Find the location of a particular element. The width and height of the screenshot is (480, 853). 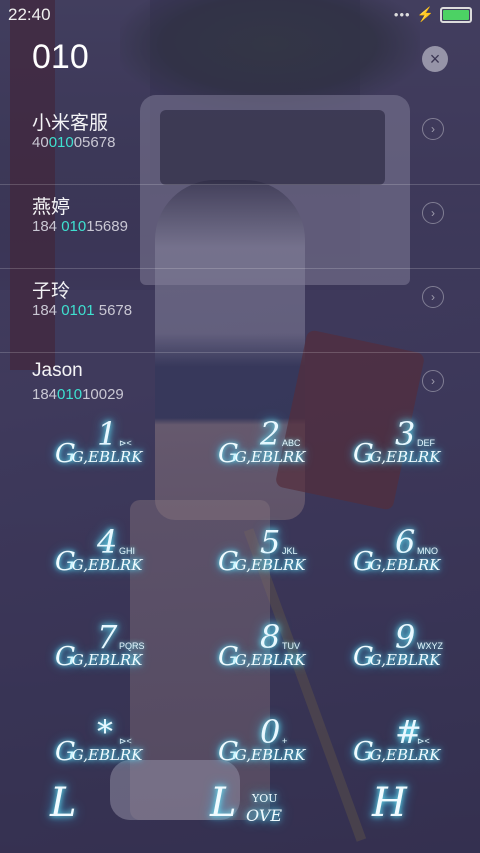

contact-number: 184 01015689 is located at coordinates (80, 226).